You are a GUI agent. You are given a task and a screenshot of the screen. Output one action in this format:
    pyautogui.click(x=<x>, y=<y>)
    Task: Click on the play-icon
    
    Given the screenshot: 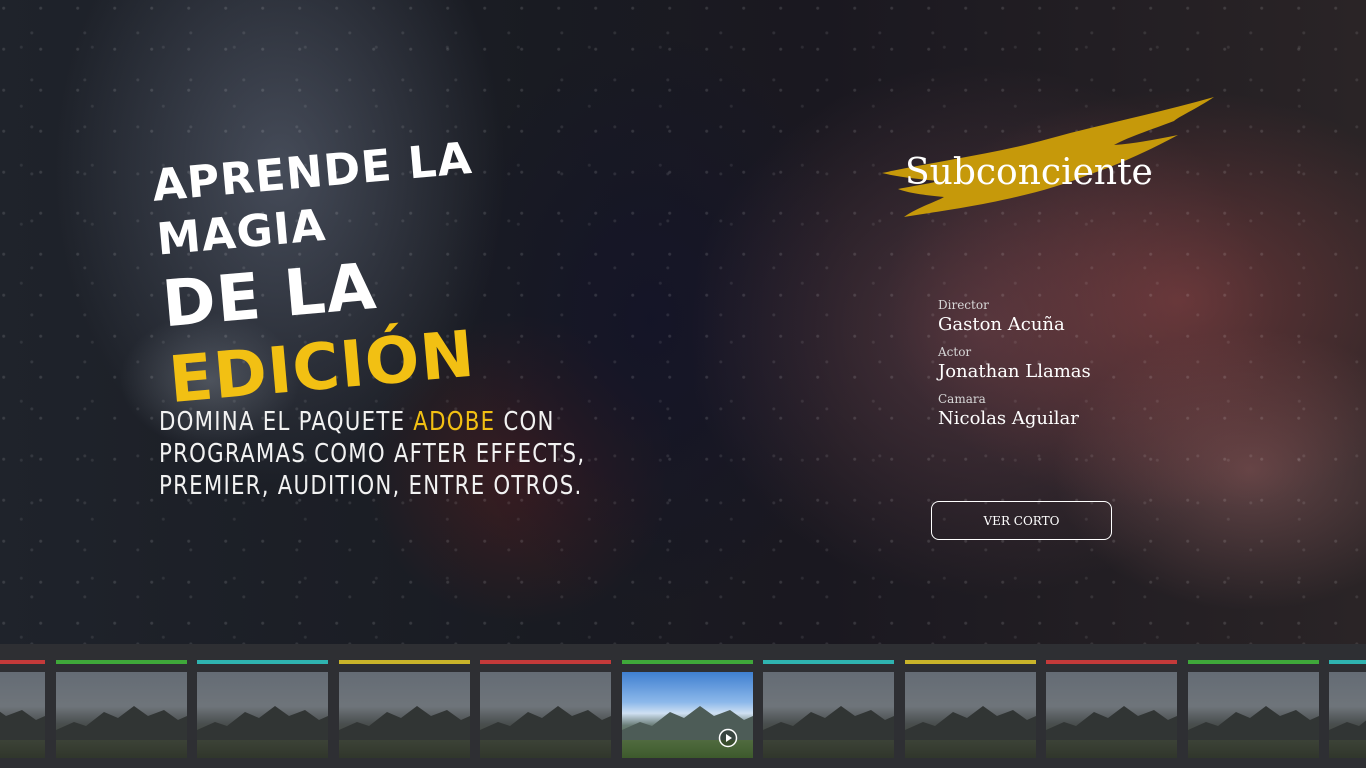 What is the action you would take?
    pyautogui.click(x=728, y=738)
    